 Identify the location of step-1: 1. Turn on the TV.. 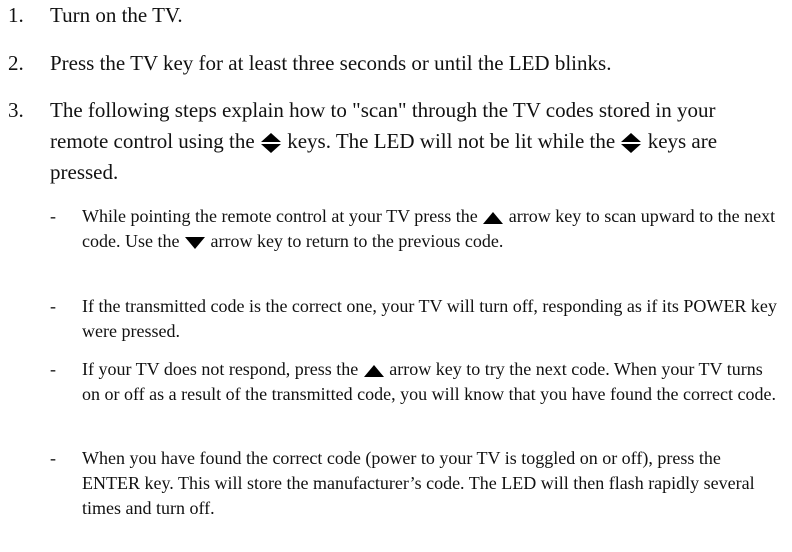
(393, 15).